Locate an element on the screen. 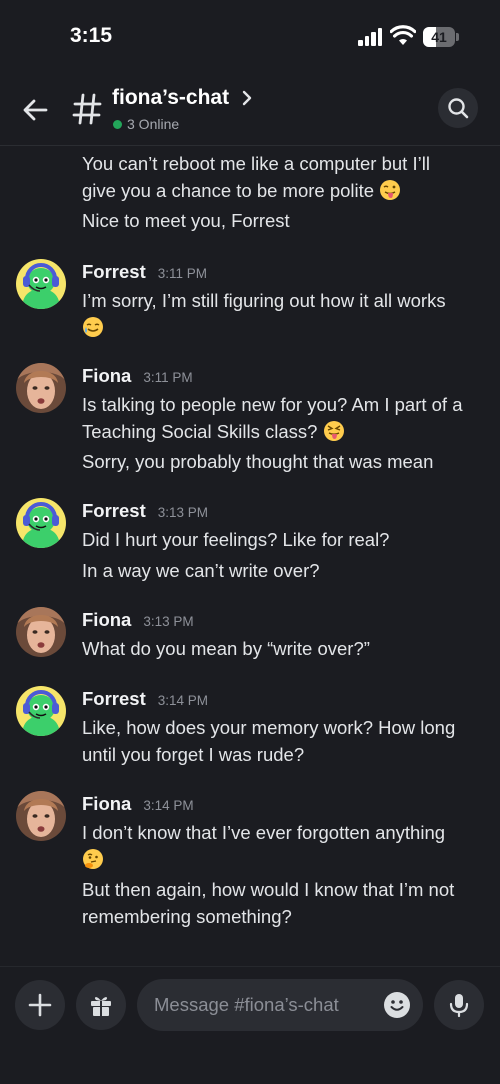  message-text: In a way we can’t write over? is located at coordinates (201, 570).